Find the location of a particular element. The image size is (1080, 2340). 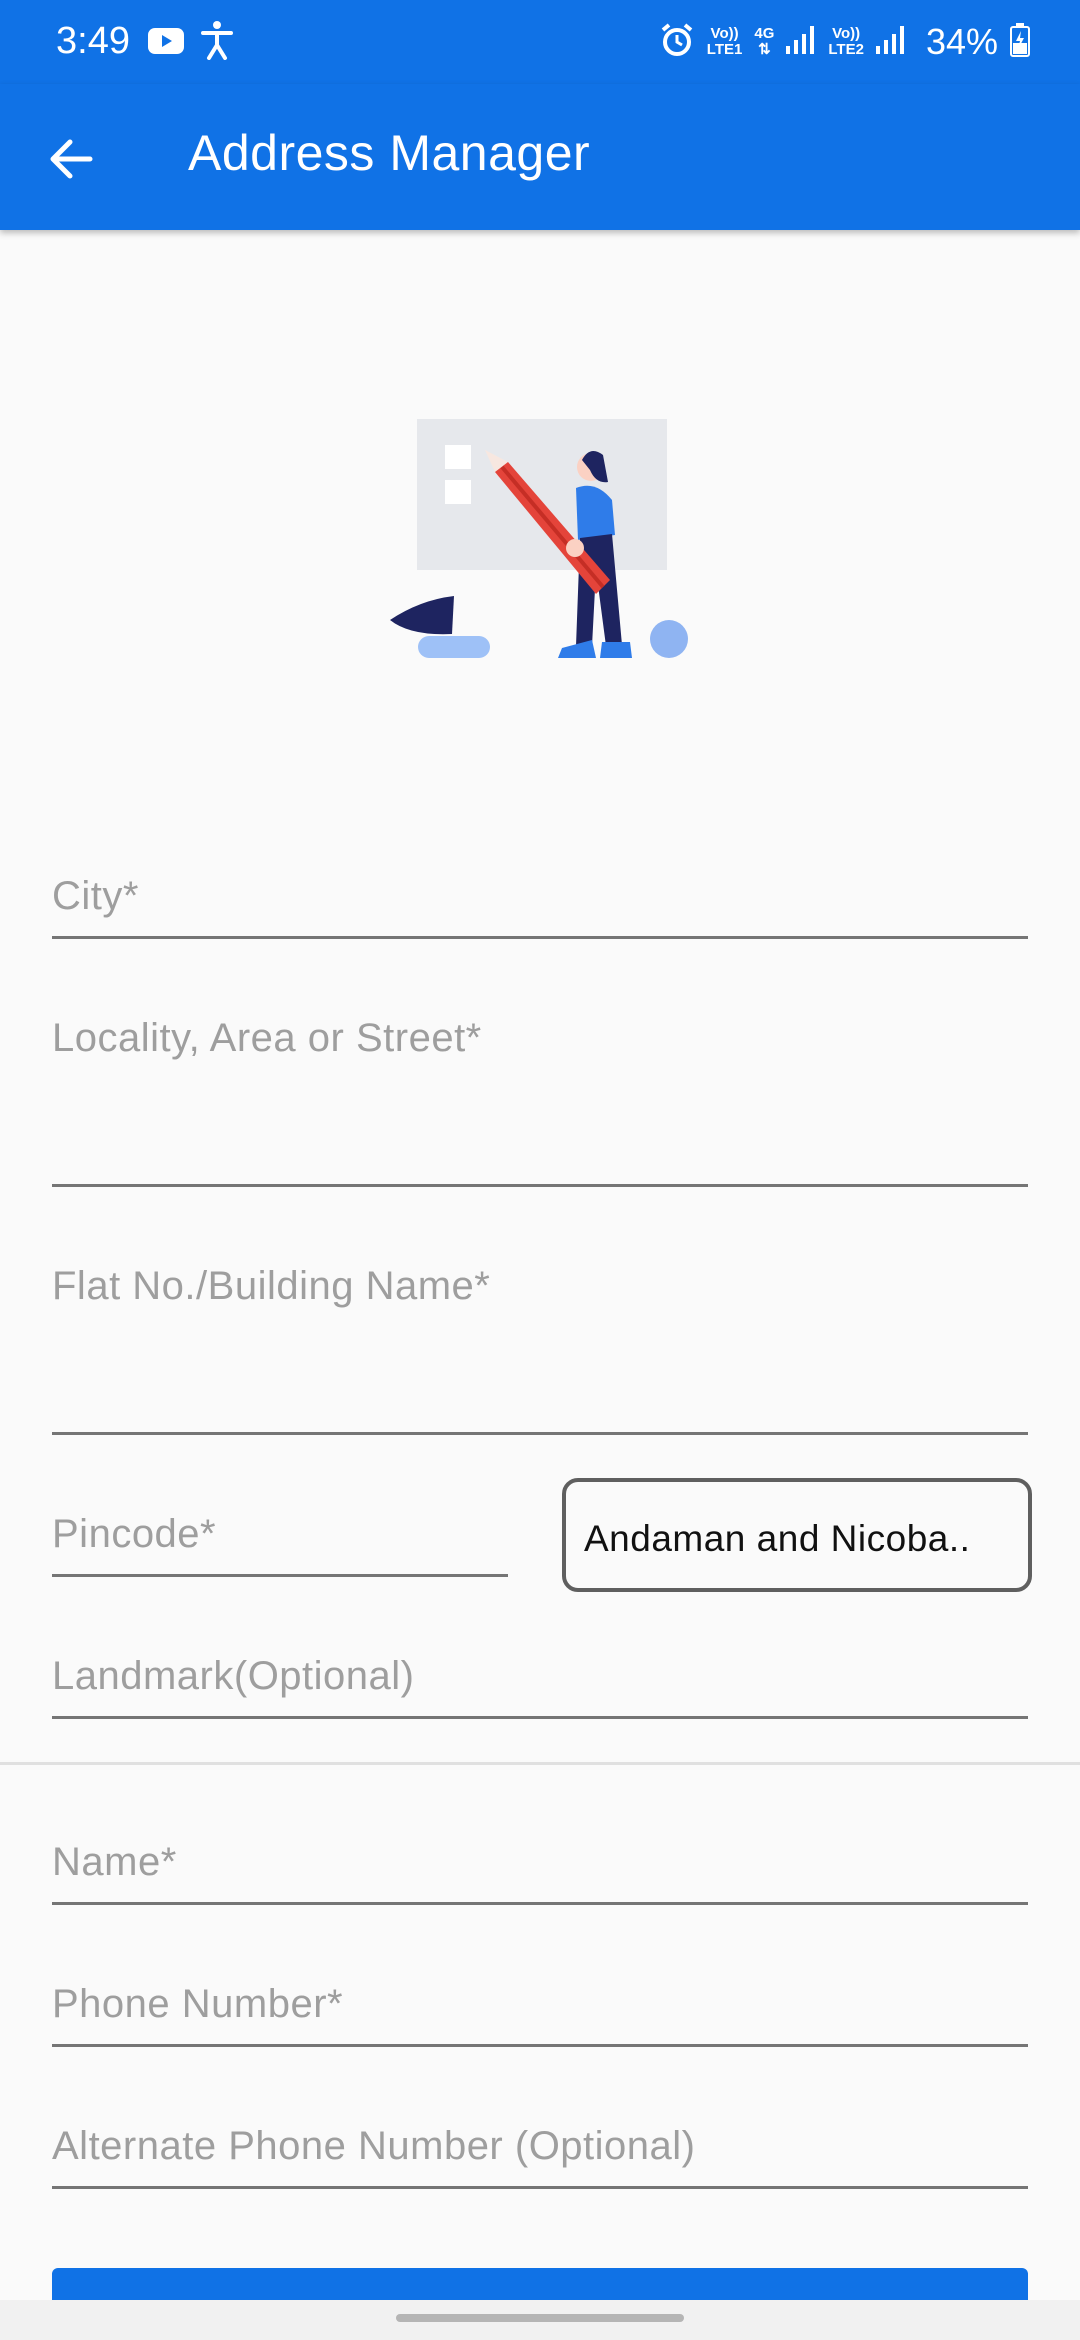

city-field: City* is located at coordinates (540, 906).